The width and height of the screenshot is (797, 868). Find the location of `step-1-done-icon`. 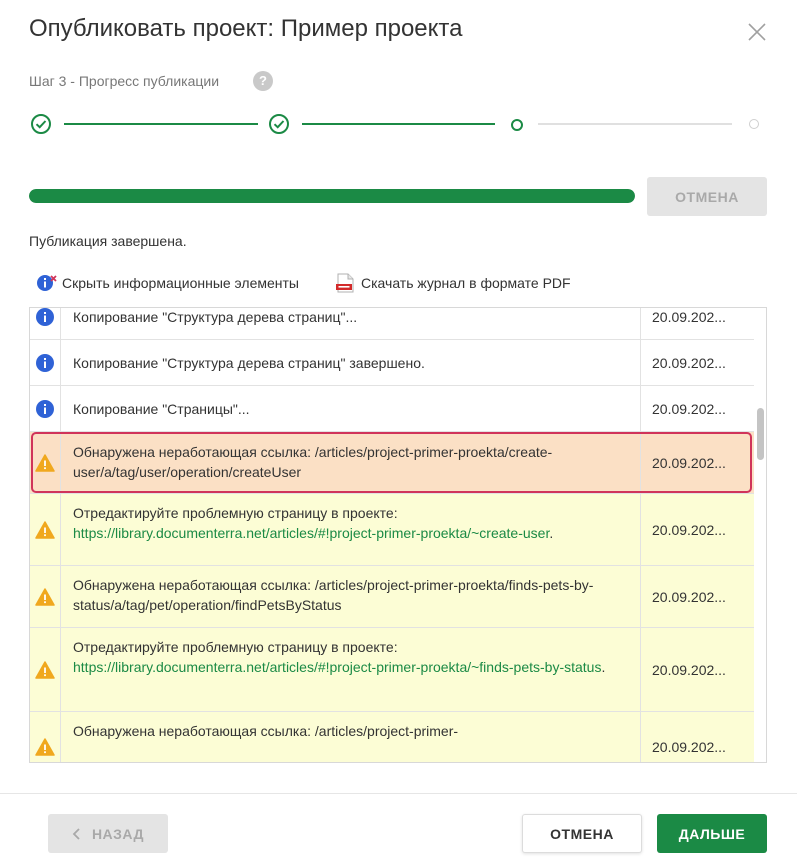

step-1-done-icon is located at coordinates (41, 124).